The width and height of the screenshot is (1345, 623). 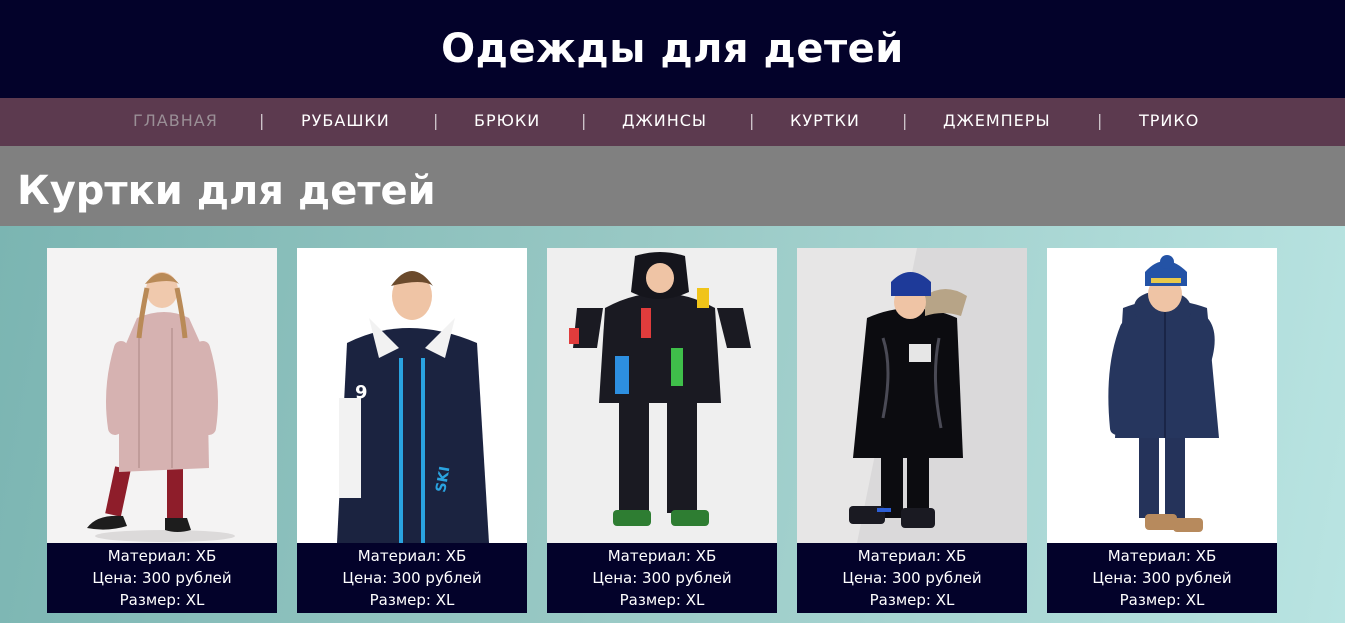 What do you see at coordinates (664, 122) in the screenshot?
I see `nav-item-jeans: ДЖИНСЫ` at bounding box center [664, 122].